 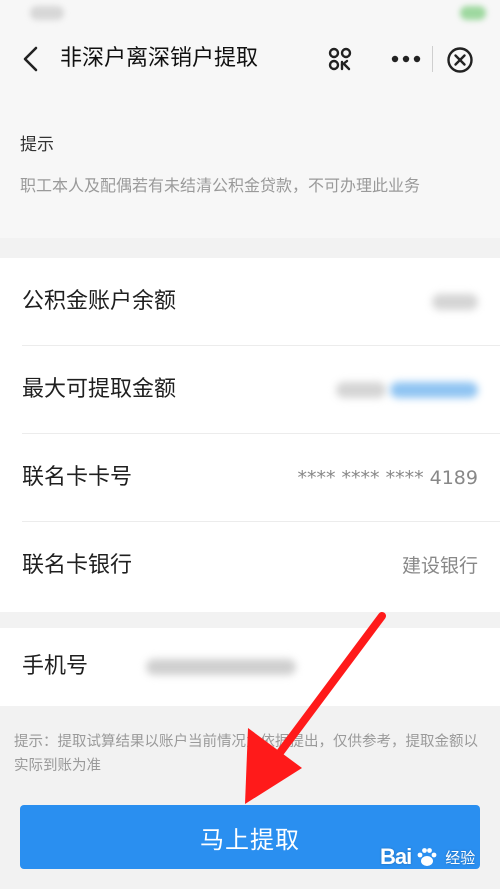 I want to click on more-dots-icon, so click(x=406, y=59).